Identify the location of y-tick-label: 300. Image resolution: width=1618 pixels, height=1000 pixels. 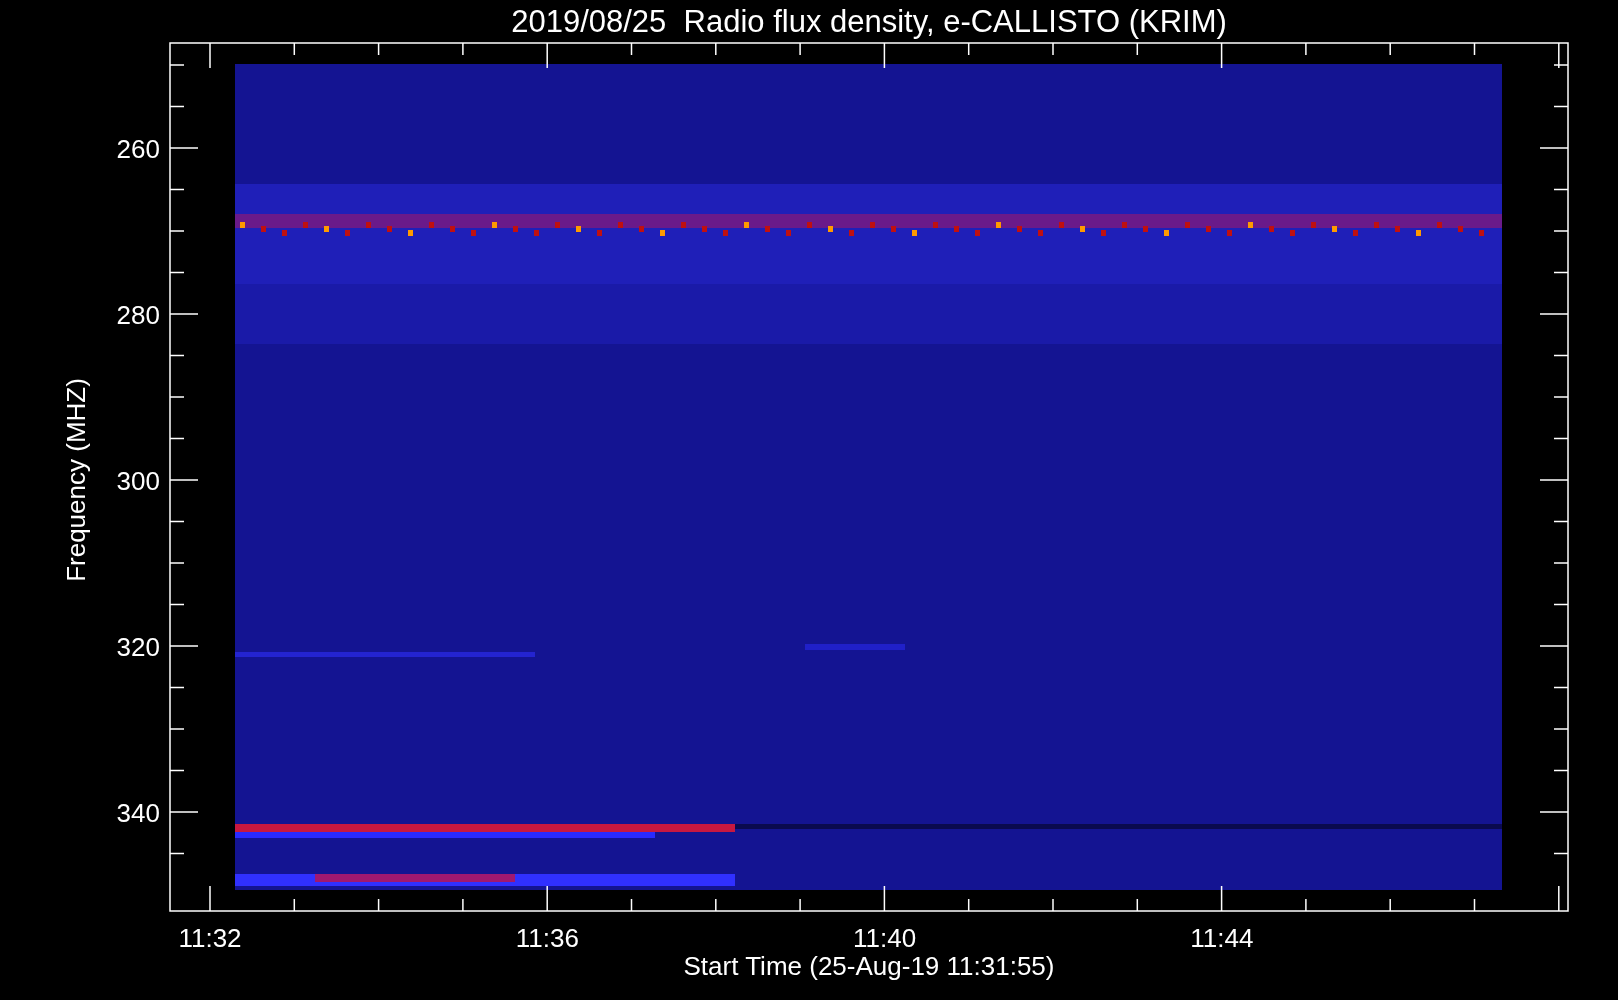
(138, 481).